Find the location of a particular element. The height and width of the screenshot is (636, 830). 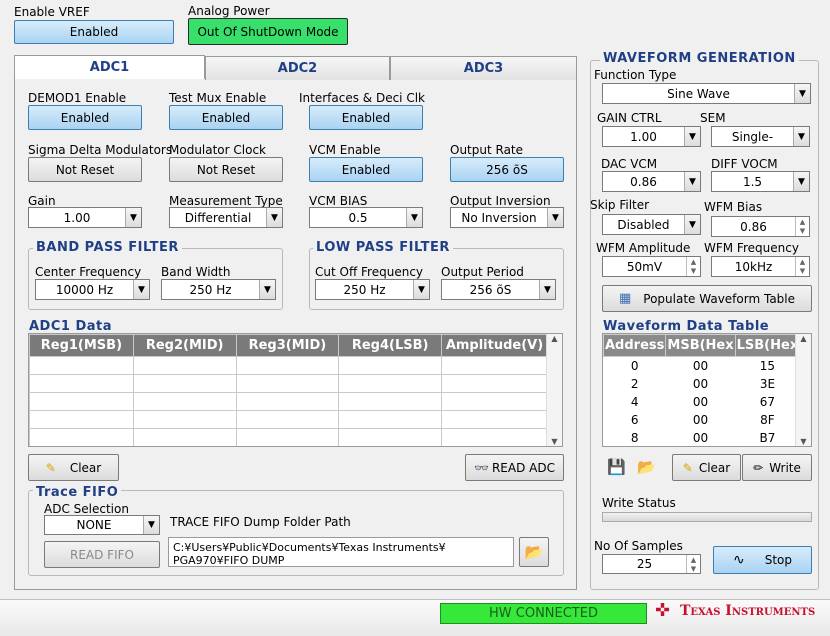

tab-adc1: ADC1 is located at coordinates (109, 67).